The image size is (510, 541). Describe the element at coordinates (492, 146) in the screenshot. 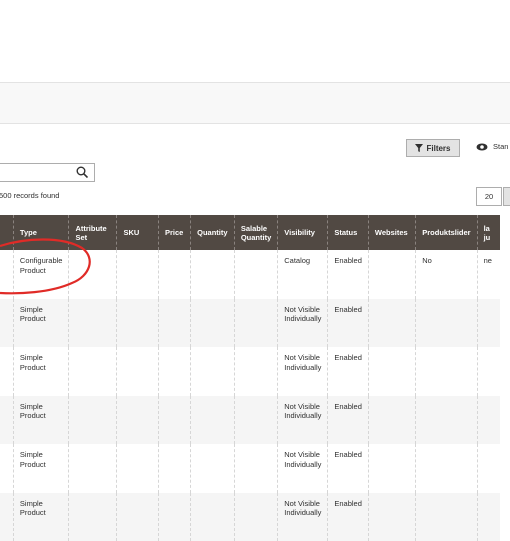

I see `view-selector: Stan` at that location.